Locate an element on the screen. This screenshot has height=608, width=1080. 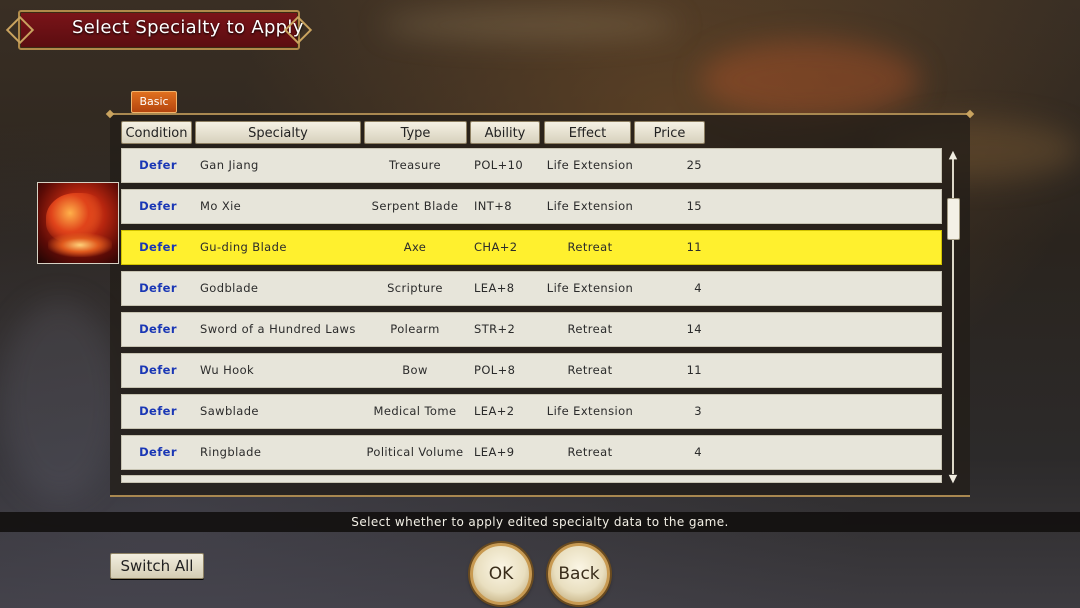
cell-specialty: Mo Xie is located at coordinates (221, 206).